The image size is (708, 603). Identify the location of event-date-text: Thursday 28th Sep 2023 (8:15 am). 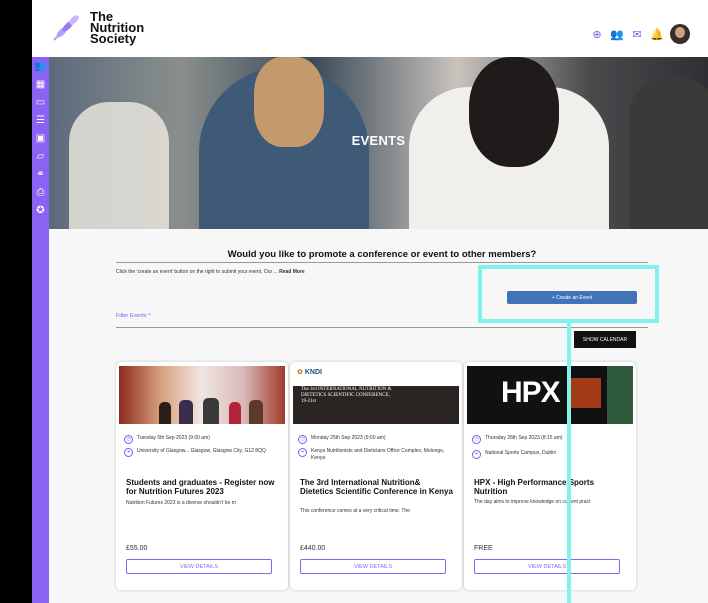
(524, 438).